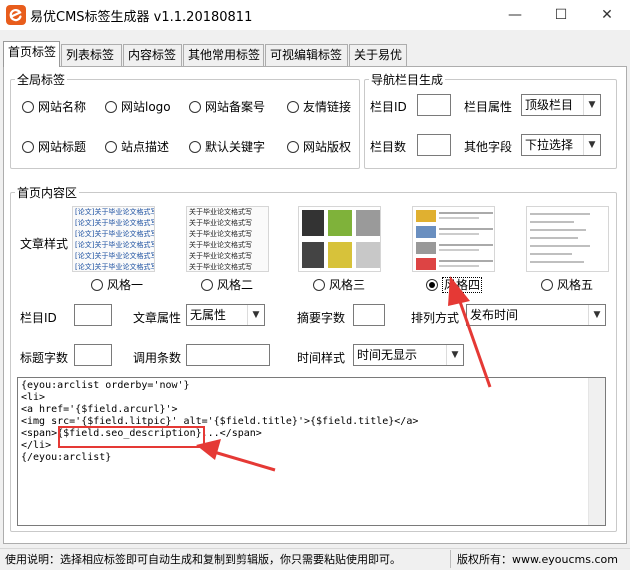 The image size is (630, 570). What do you see at coordinates (203, 559) in the screenshot?
I see `usage-instructions: 使用说明：选择相应标签即可自动生成和复制到剪辑版，你只需要粘贴使用即可。` at bounding box center [203, 559].